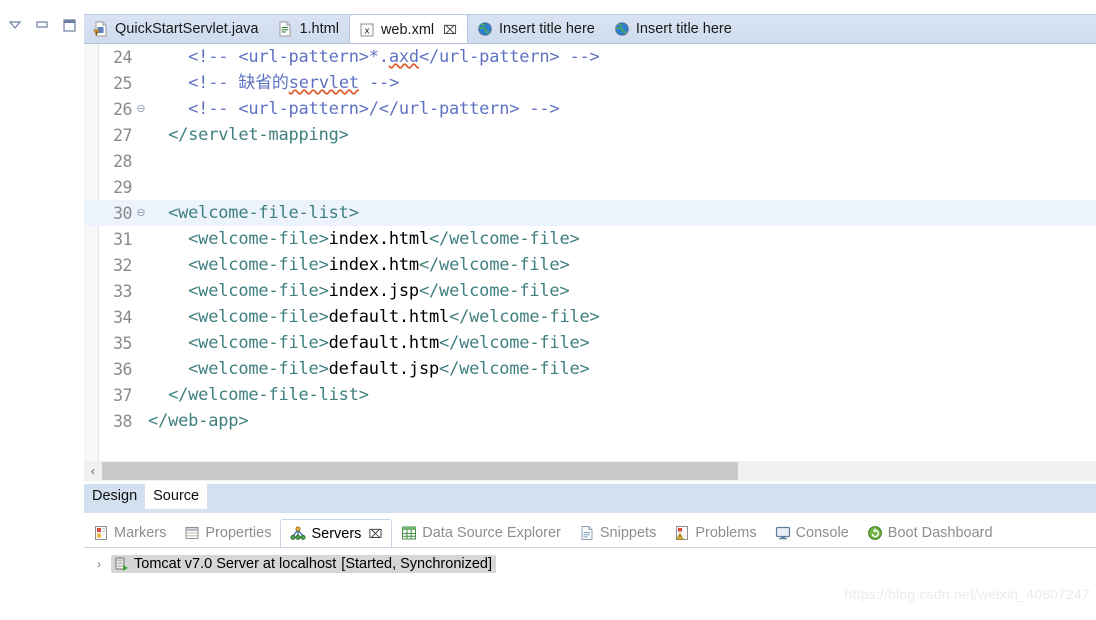 The image size is (1096, 620). What do you see at coordinates (336, 533) in the screenshot?
I see `view-tab-servers: Servers ⌧` at bounding box center [336, 533].